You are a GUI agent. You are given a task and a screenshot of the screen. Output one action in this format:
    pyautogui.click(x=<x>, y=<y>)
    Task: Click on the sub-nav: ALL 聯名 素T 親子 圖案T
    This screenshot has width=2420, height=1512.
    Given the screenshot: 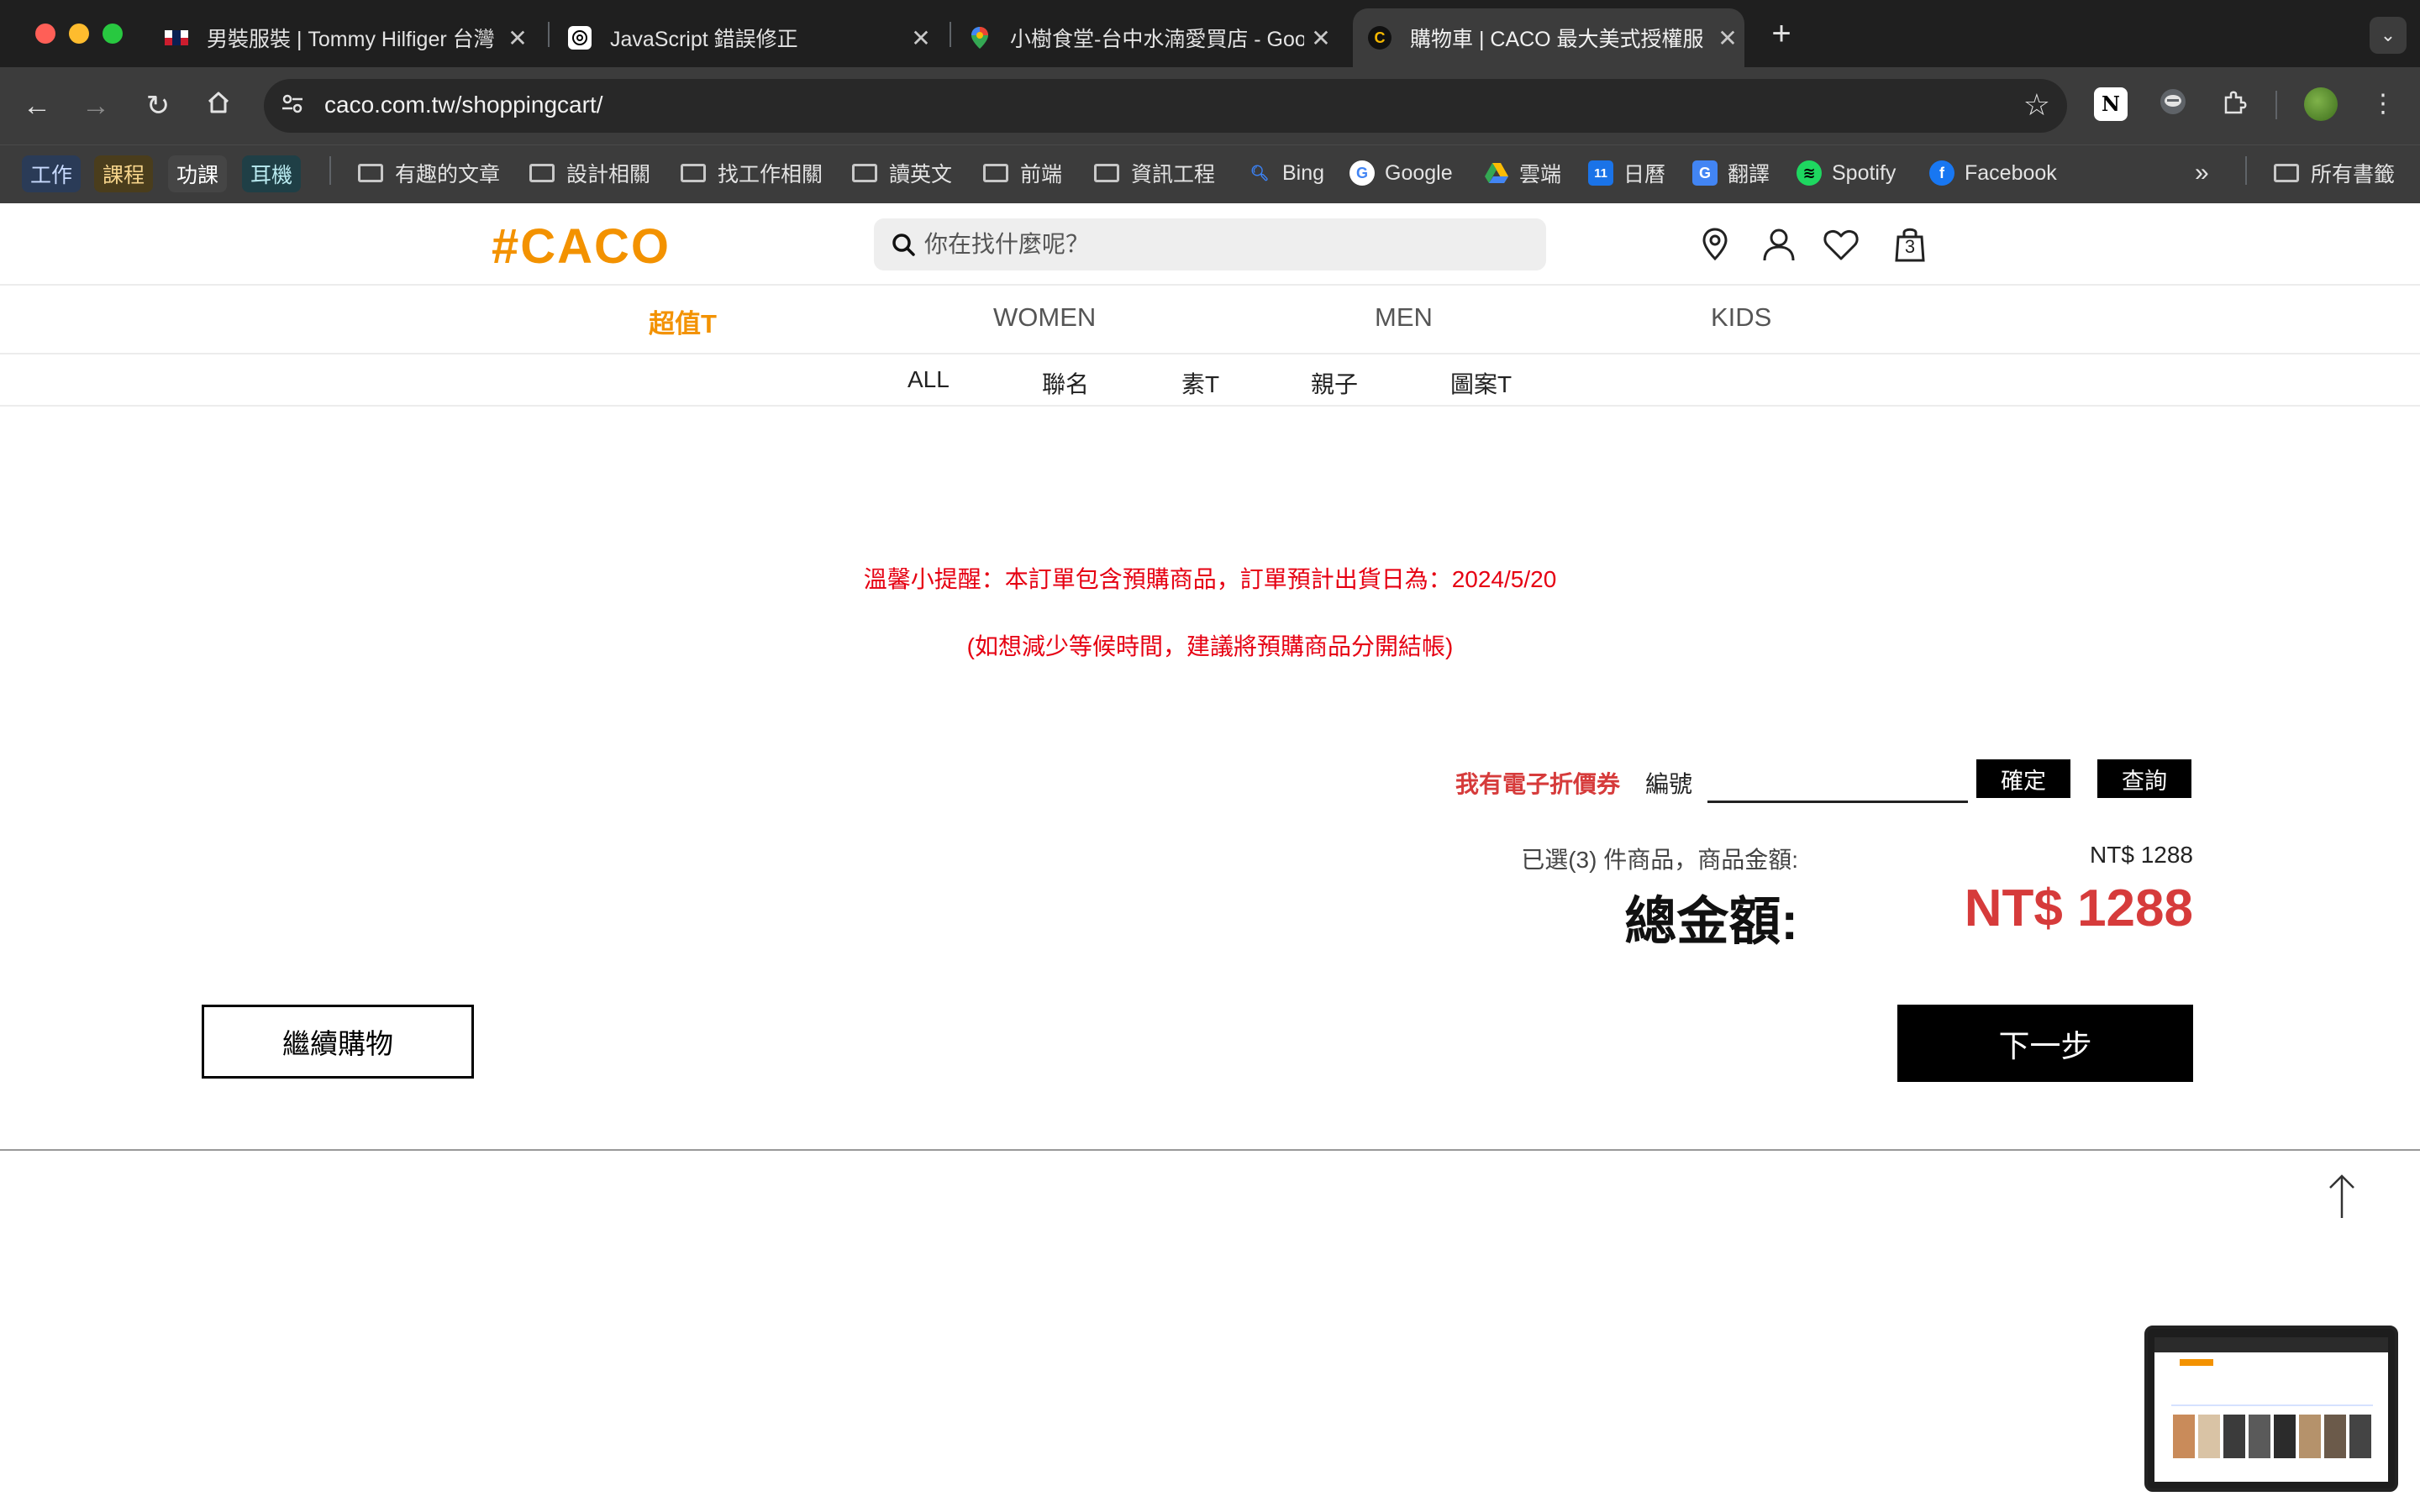 What is the action you would take?
    pyautogui.click(x=1210, y=380)
    